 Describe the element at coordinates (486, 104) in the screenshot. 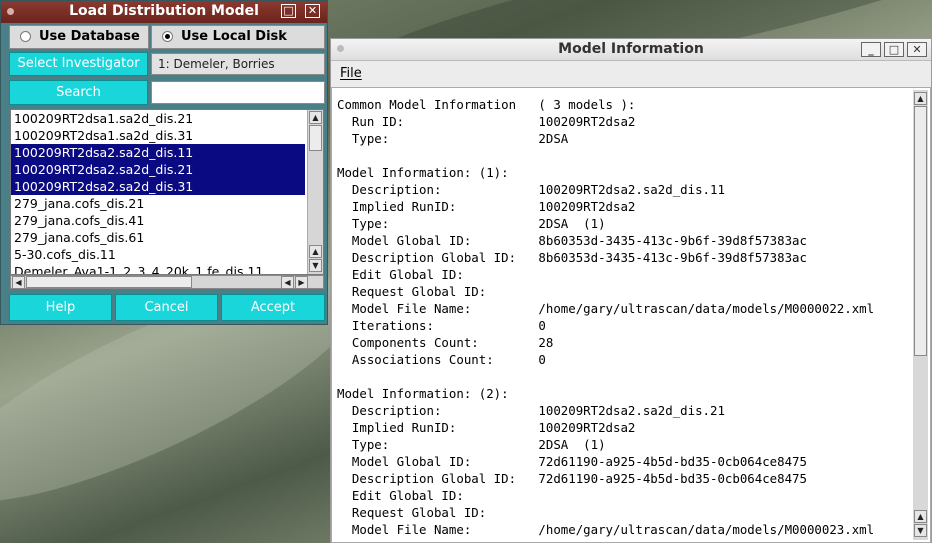

I see `info-line: Common Model Information ( 3 models ):` at that location.